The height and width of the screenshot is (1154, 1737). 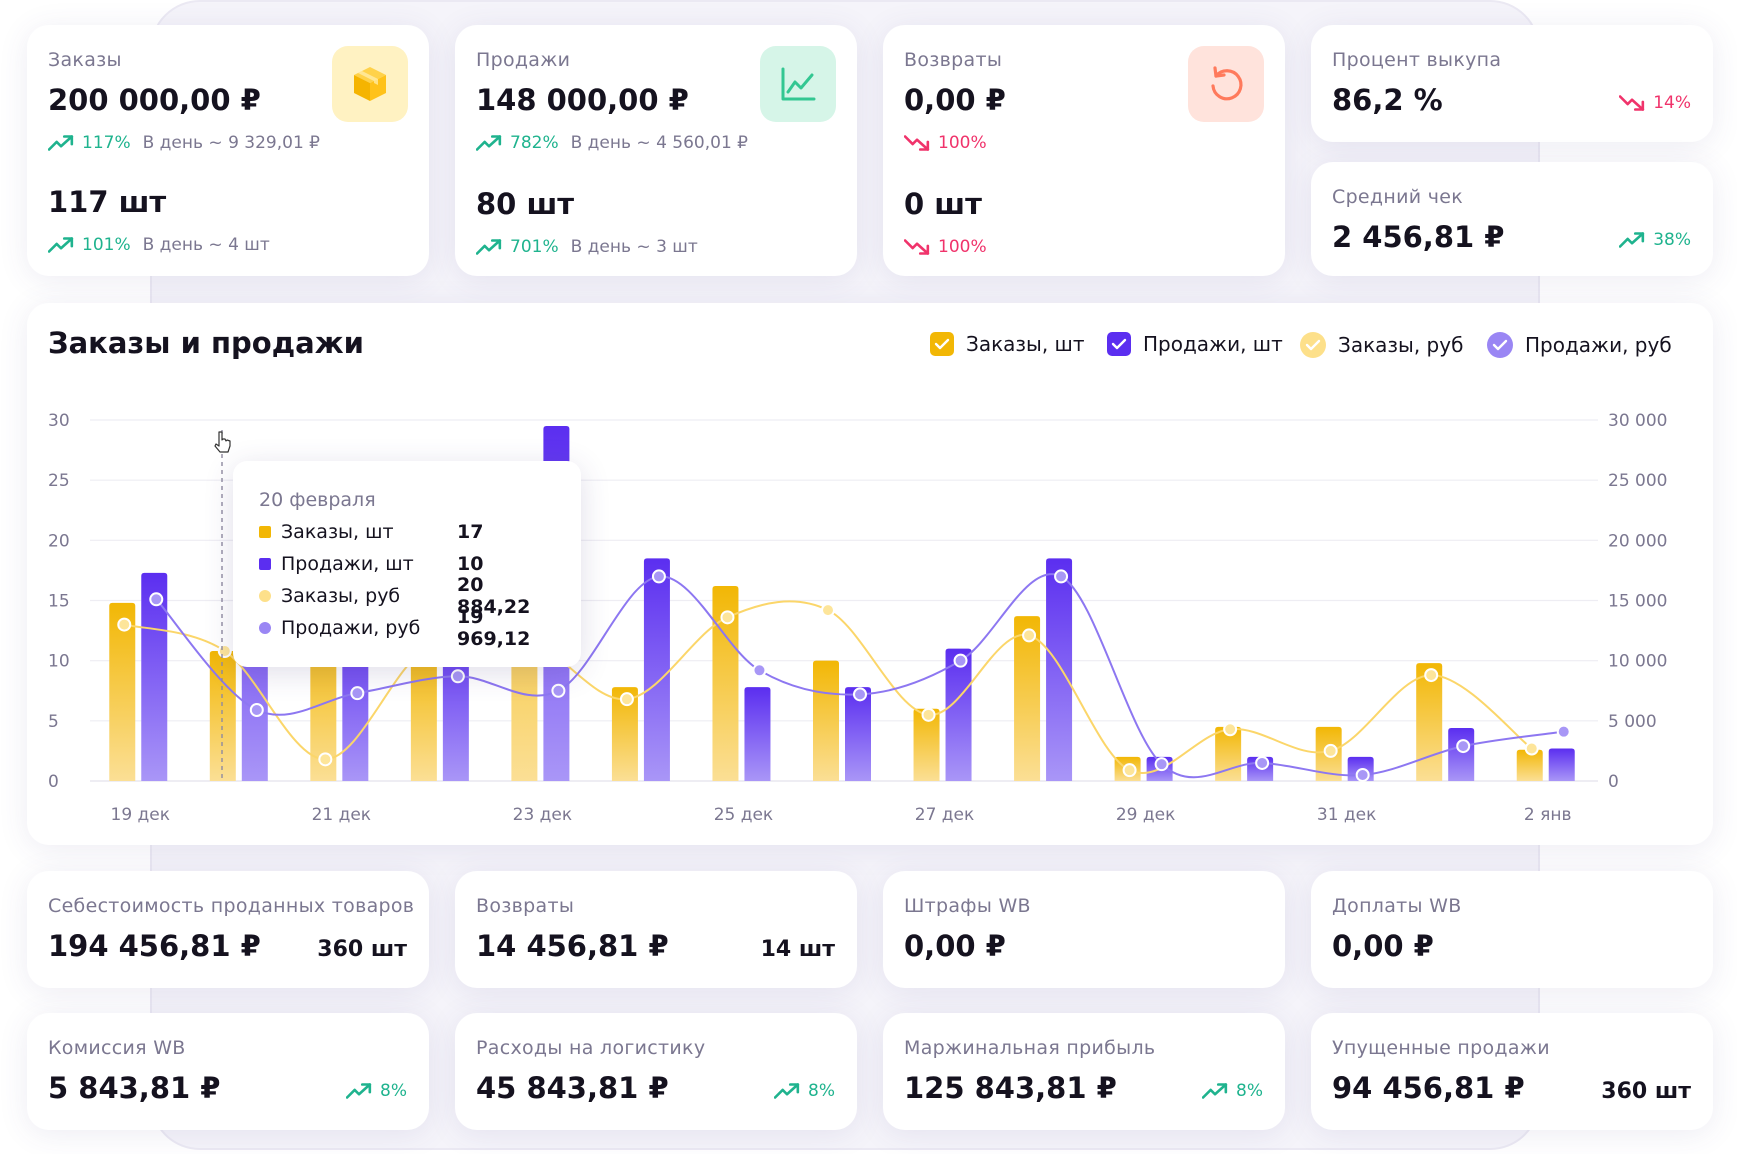 I want to click on tooltip-date: 20 февраля, so click(x=317, y=500).